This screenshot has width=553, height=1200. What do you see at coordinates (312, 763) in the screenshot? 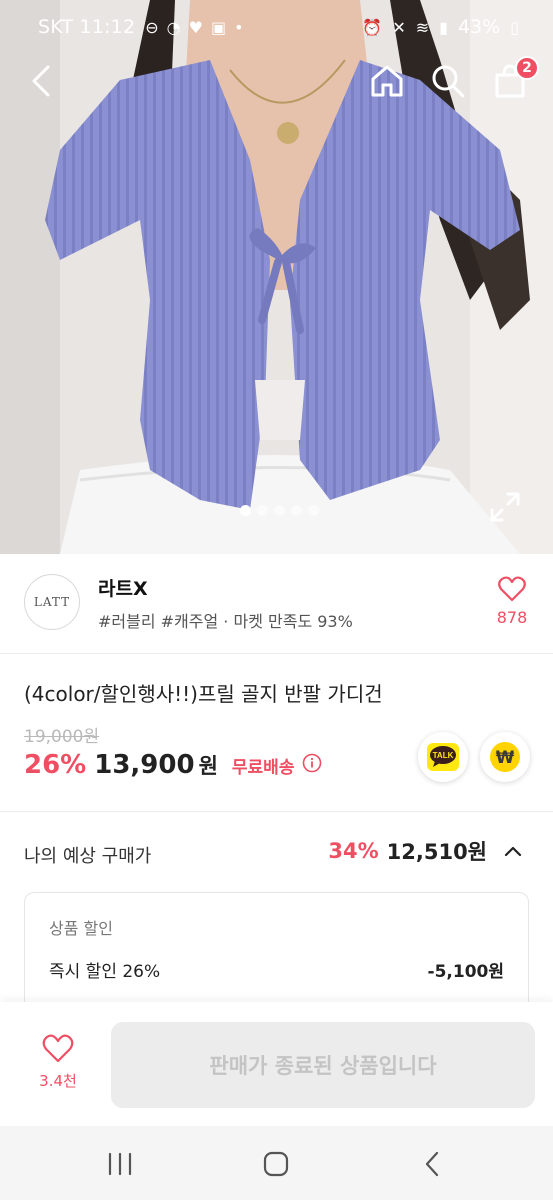
I see `info-icon` at bounding box center [312, 763].